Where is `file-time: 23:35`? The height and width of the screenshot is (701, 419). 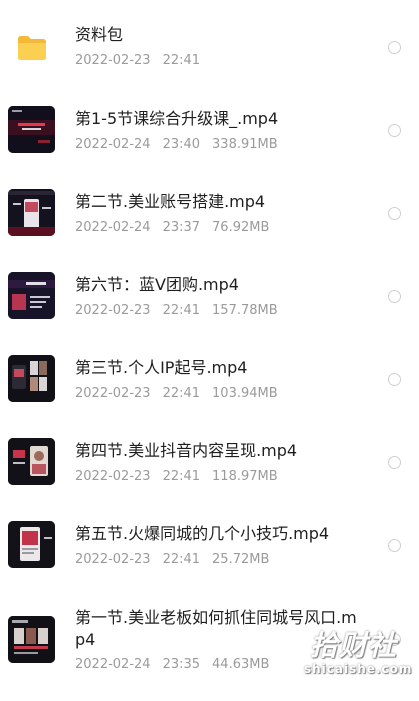
file-time: 23:35 is located at coordinates (181, 664).